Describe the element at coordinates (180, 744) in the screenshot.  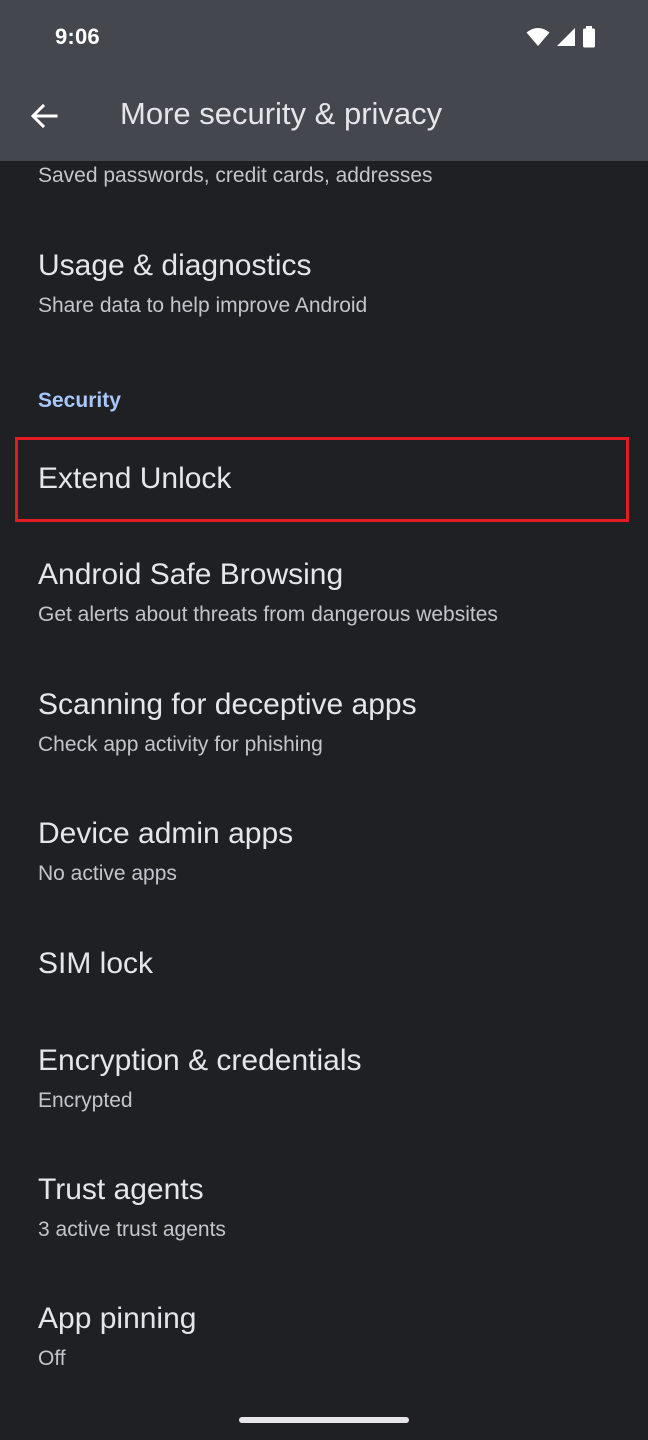
I see `item-subtitle: Check app activity for phishing` at that location.